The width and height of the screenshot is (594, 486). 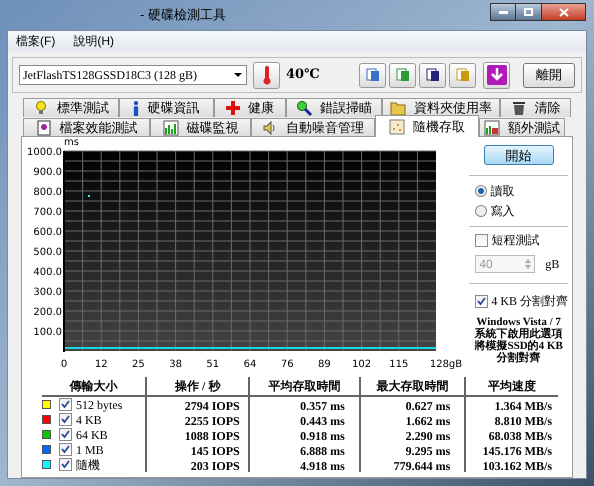 What do you see at coordinates (536, 107) in the screenshot?
I see `tab: 清除` at bounding box center [536, 107].